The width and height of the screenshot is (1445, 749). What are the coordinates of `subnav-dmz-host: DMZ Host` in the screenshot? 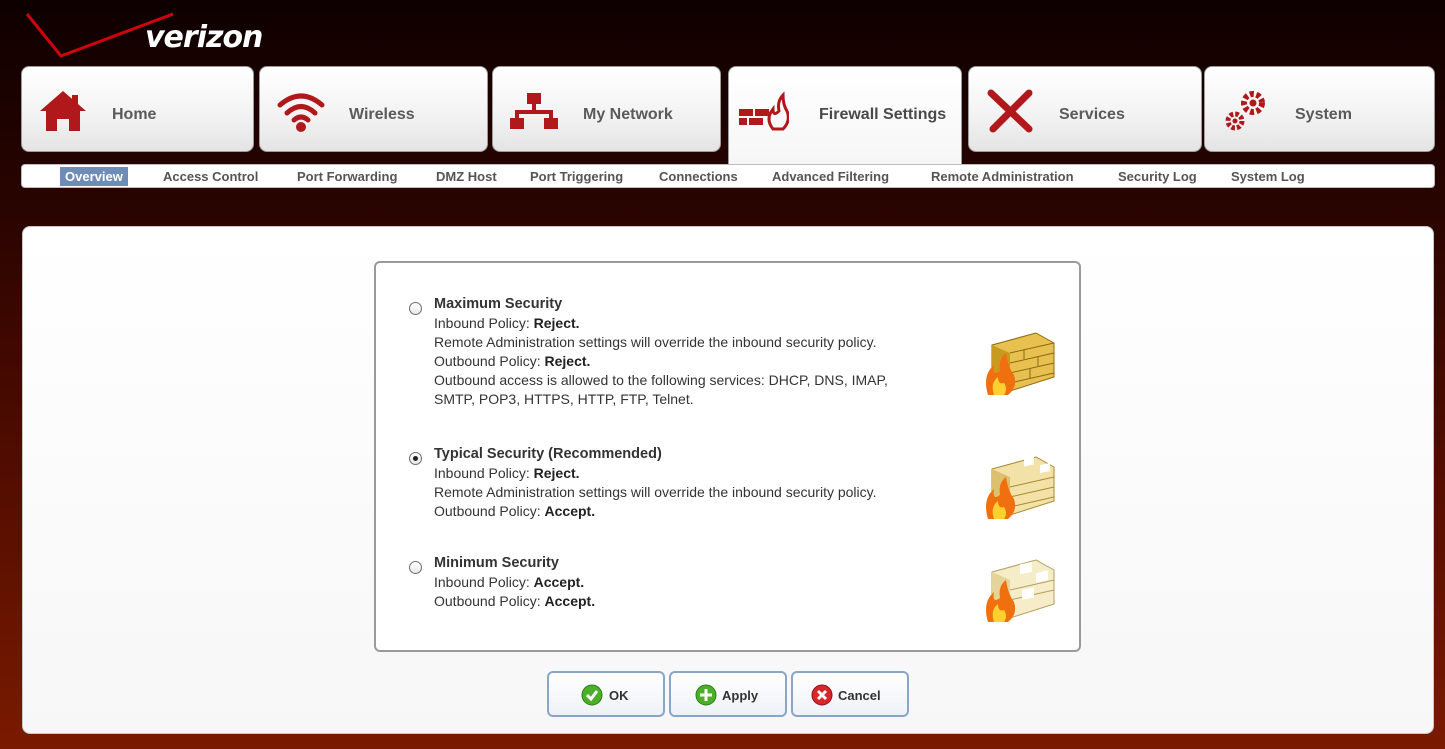 It's located at (466, 176).